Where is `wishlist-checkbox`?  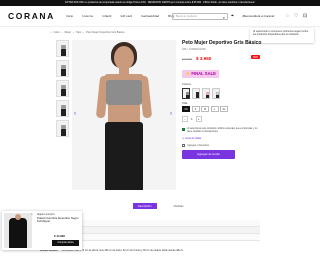
wishlist-checkbox is located at coordinates (184, 145).